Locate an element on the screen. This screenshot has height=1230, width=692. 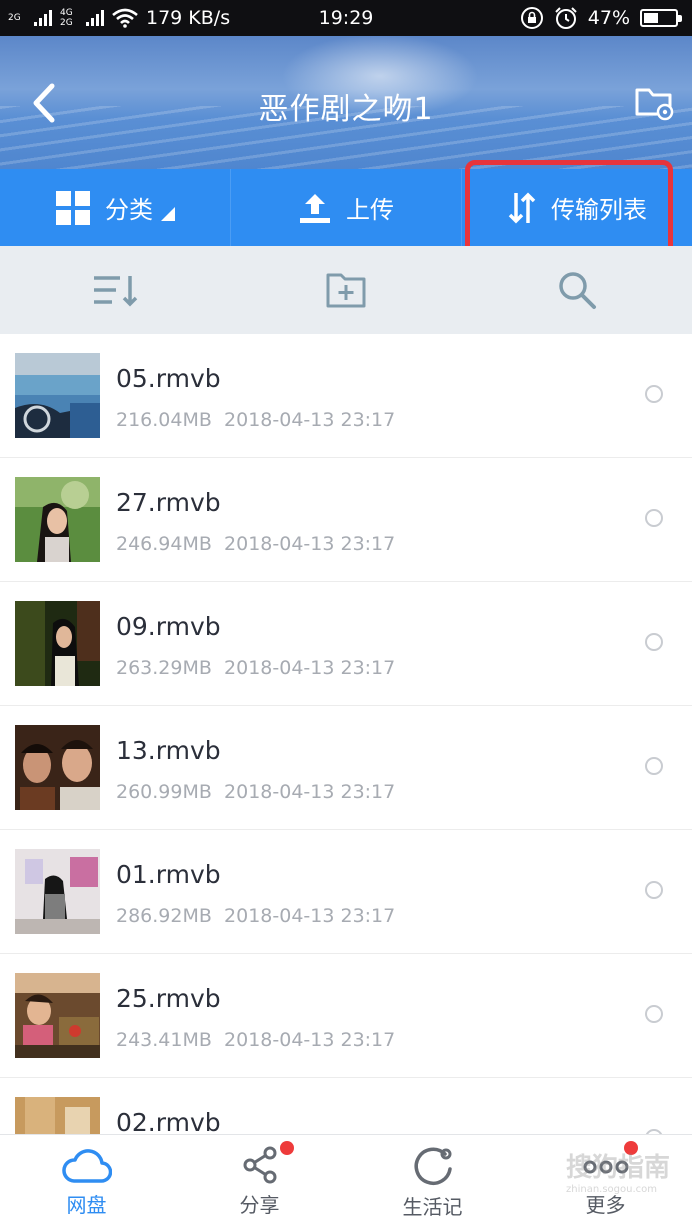
file-row: 01.rmvb 286.92MB 2018-04-13 23:17 is located at coordinates (346, 892).